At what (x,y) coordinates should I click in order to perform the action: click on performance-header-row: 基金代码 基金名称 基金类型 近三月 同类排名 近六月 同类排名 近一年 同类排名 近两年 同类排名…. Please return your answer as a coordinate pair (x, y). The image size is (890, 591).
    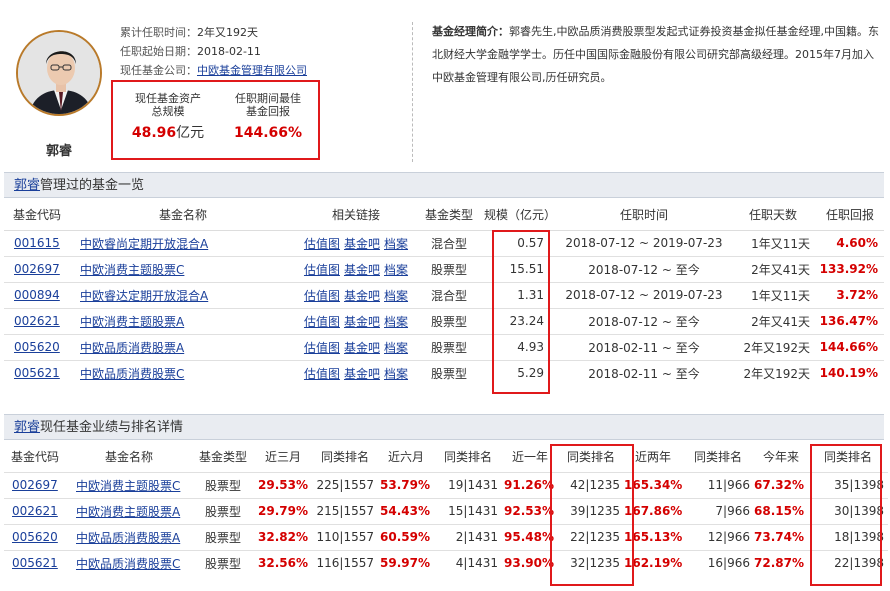
    Looking at the image, I should click on (446, 457).